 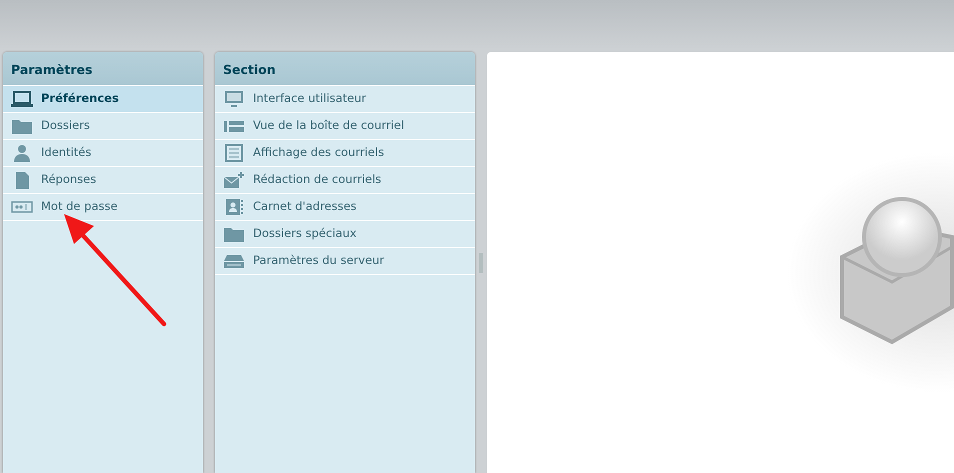 What do you see at coordinates (345, 69) in the screenshot?
I see `panel-header: Section` at bounding box center [345, 69].